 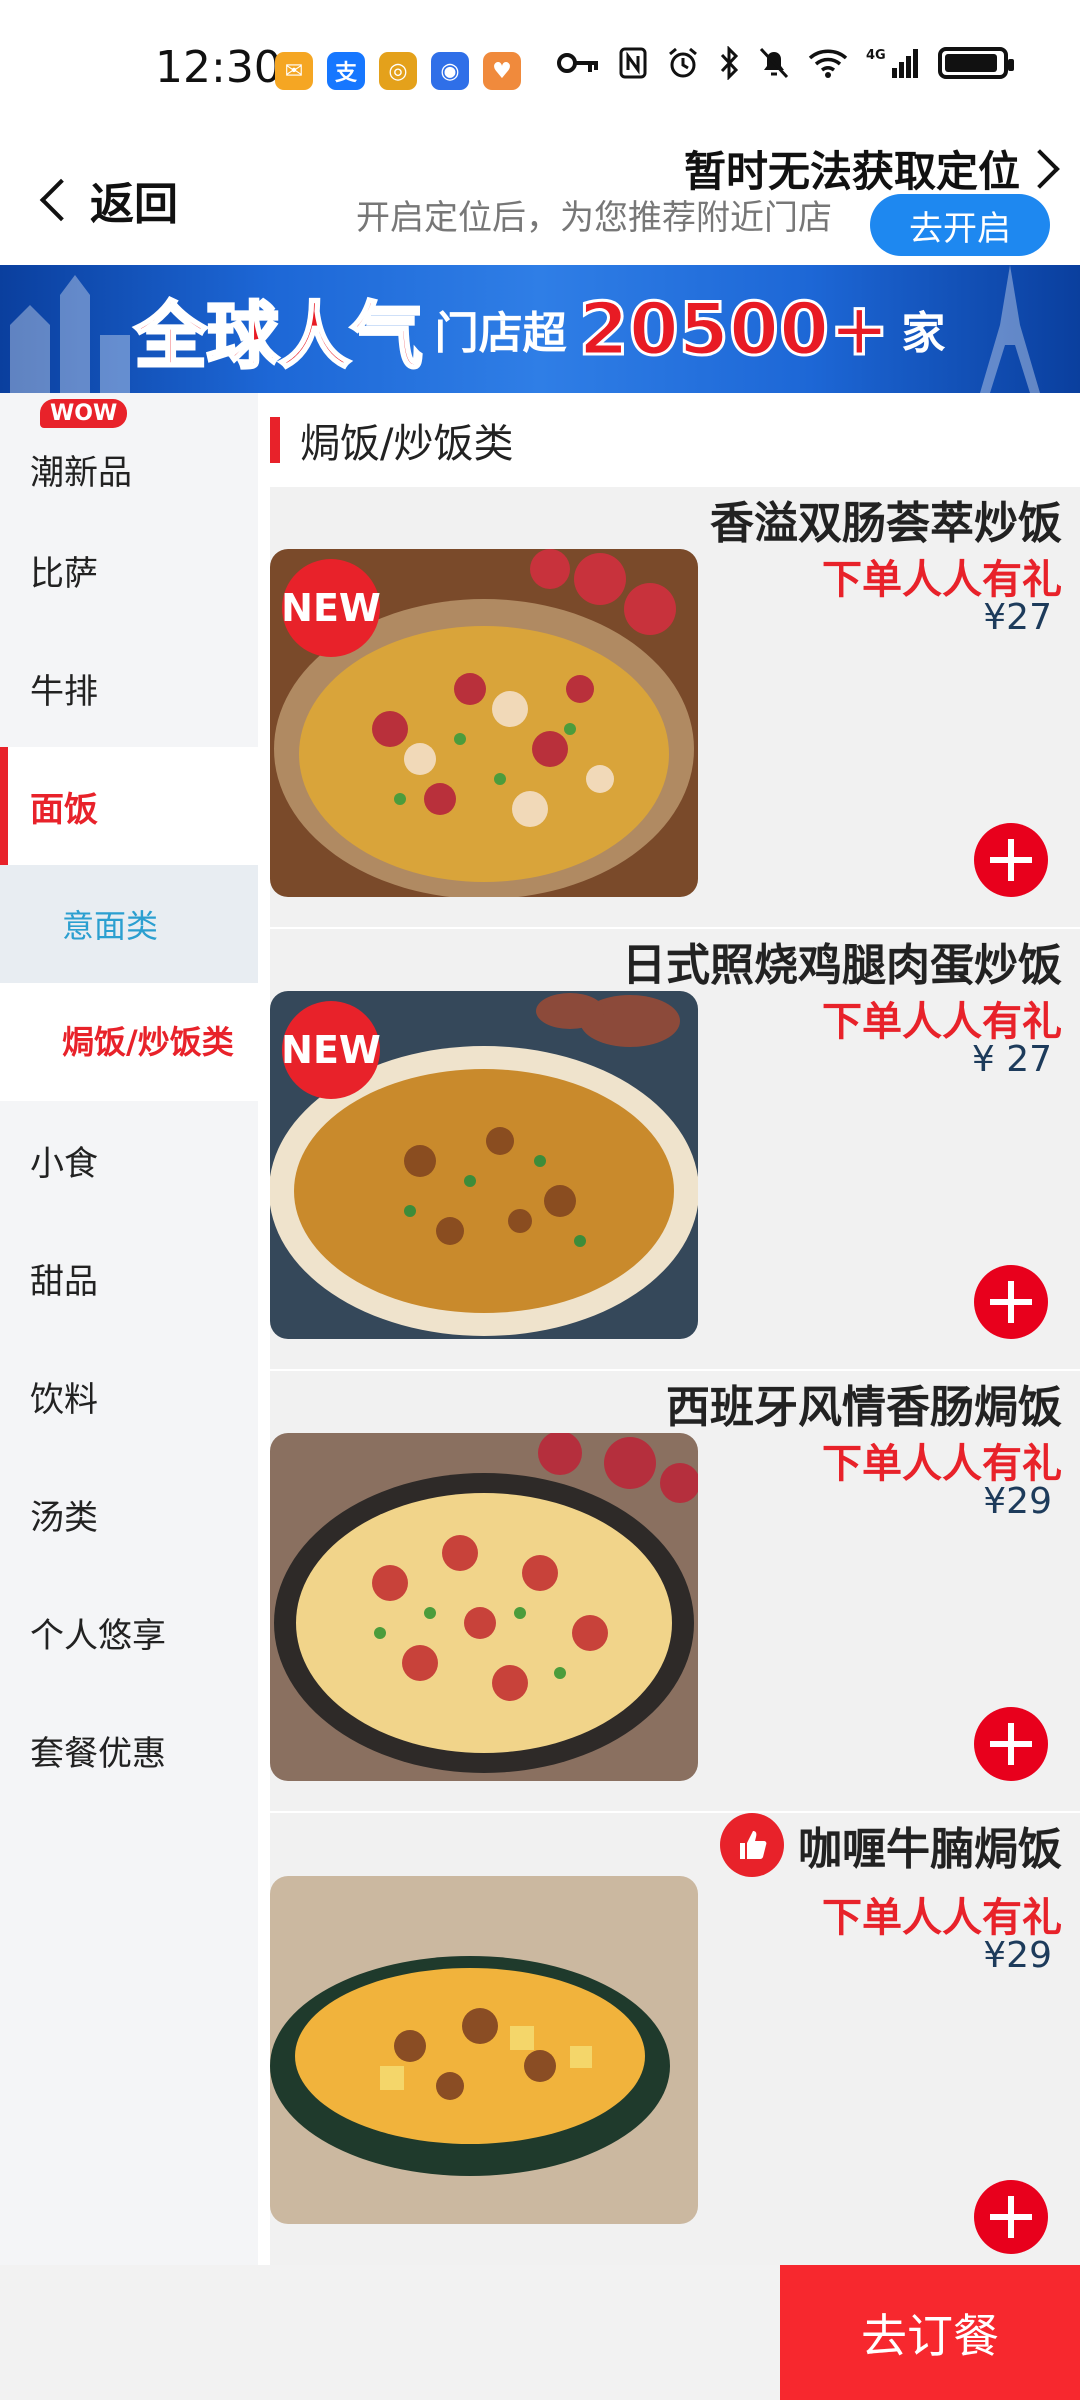 I want to click on sidebar-item-label: 饮料, so click(x=64, y=1399).